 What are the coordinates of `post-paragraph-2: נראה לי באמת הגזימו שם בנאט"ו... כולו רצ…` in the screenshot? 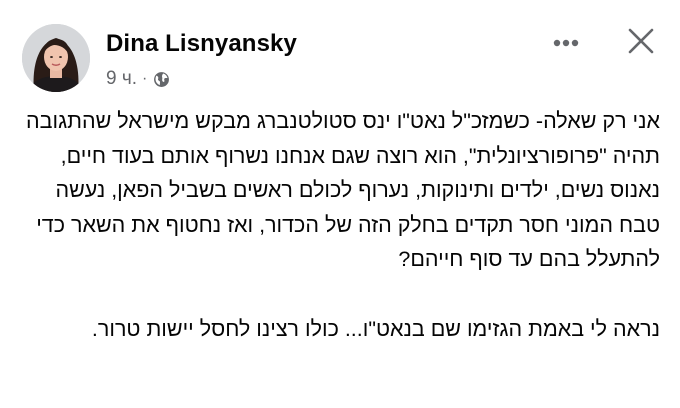 It's located at (375, 328).